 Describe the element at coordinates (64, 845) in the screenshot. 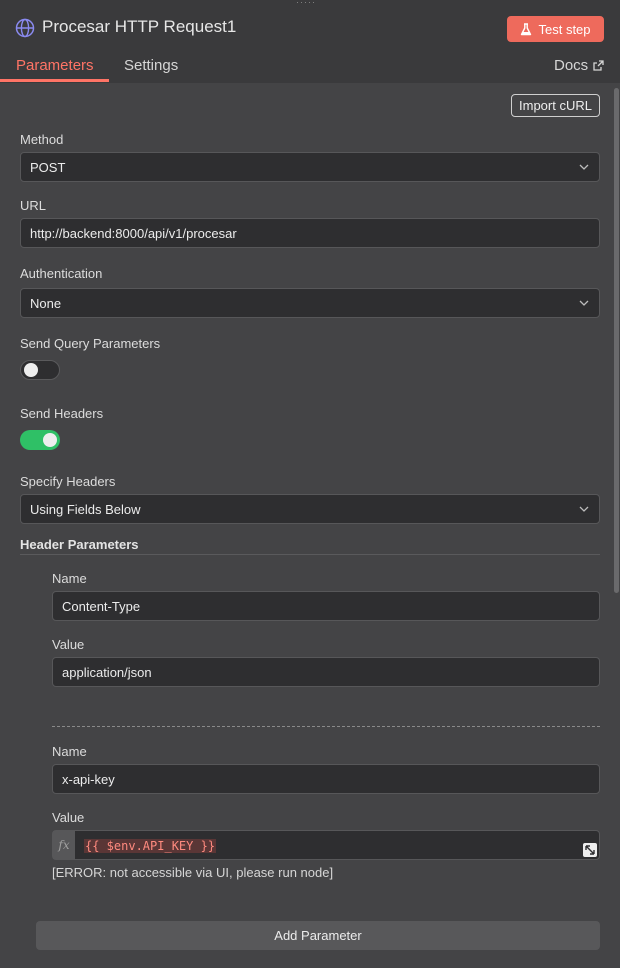

I see `fx-icon: fx` at that location.